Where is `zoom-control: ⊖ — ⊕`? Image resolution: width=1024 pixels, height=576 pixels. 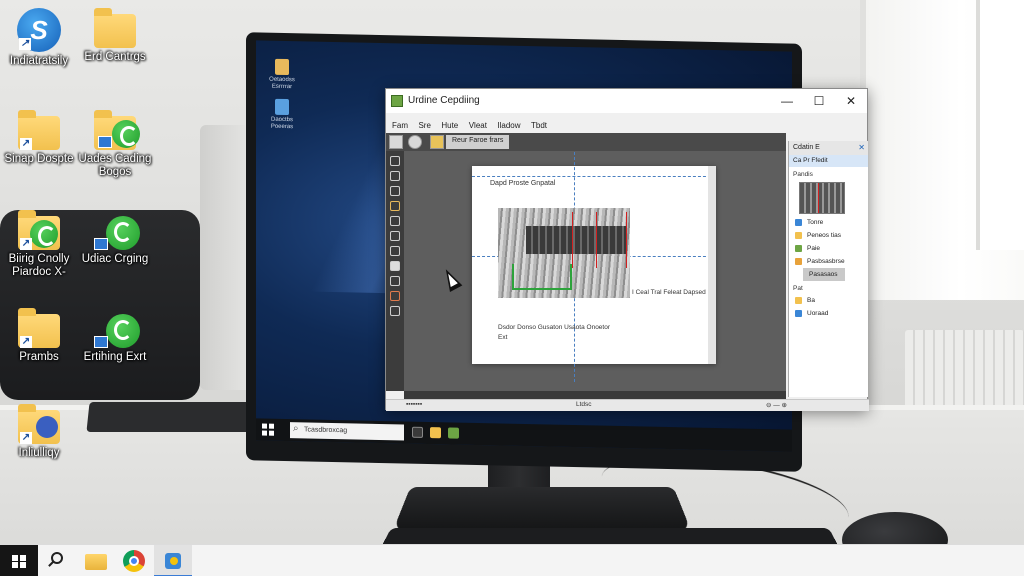 zoom-control: ⊖ — ⊕ is located at coordinates (776, 405).